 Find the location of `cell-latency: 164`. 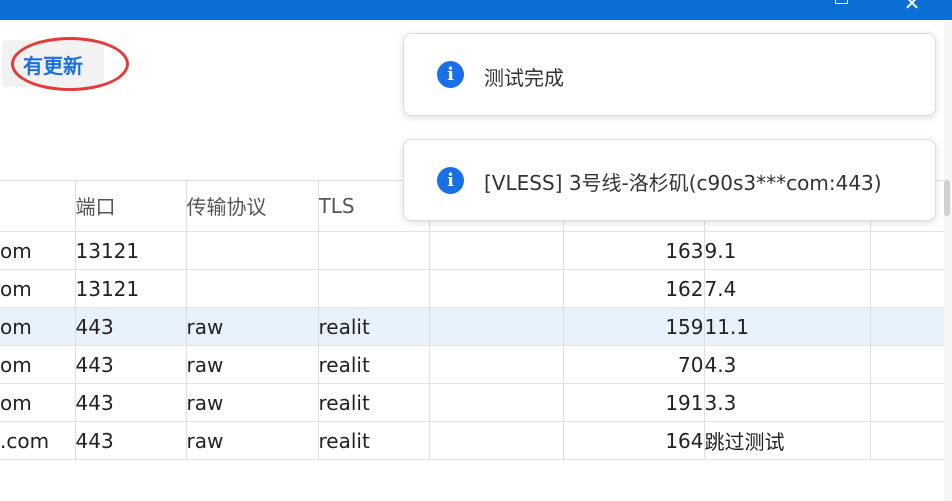

cell-latency: 164 is located at coordinates (634, 440).